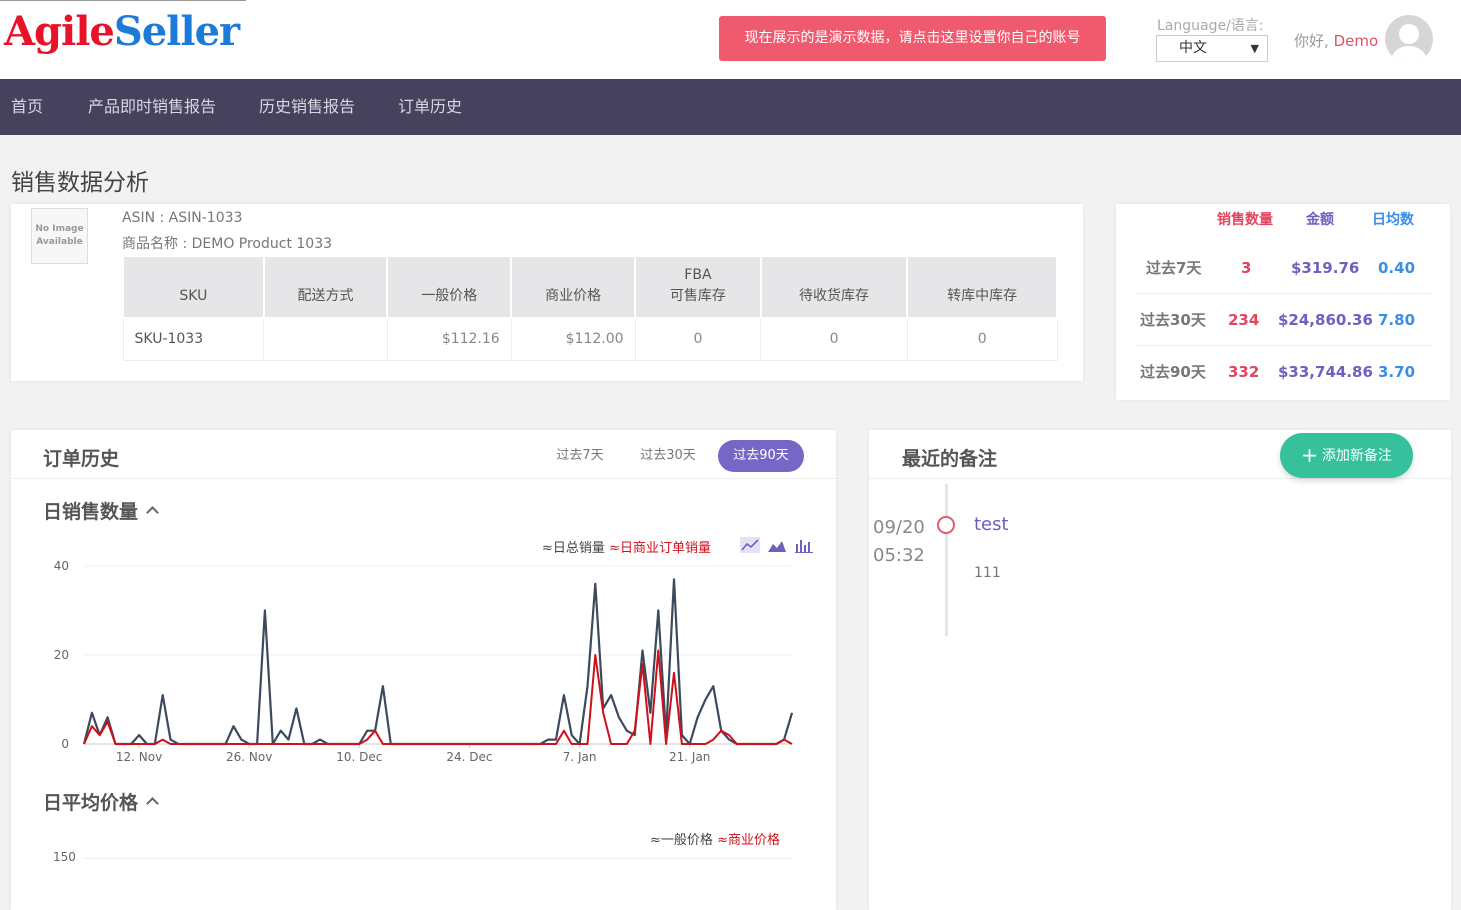  I want to click on user-greeting: 你好, Demo, so click(1336, 40).